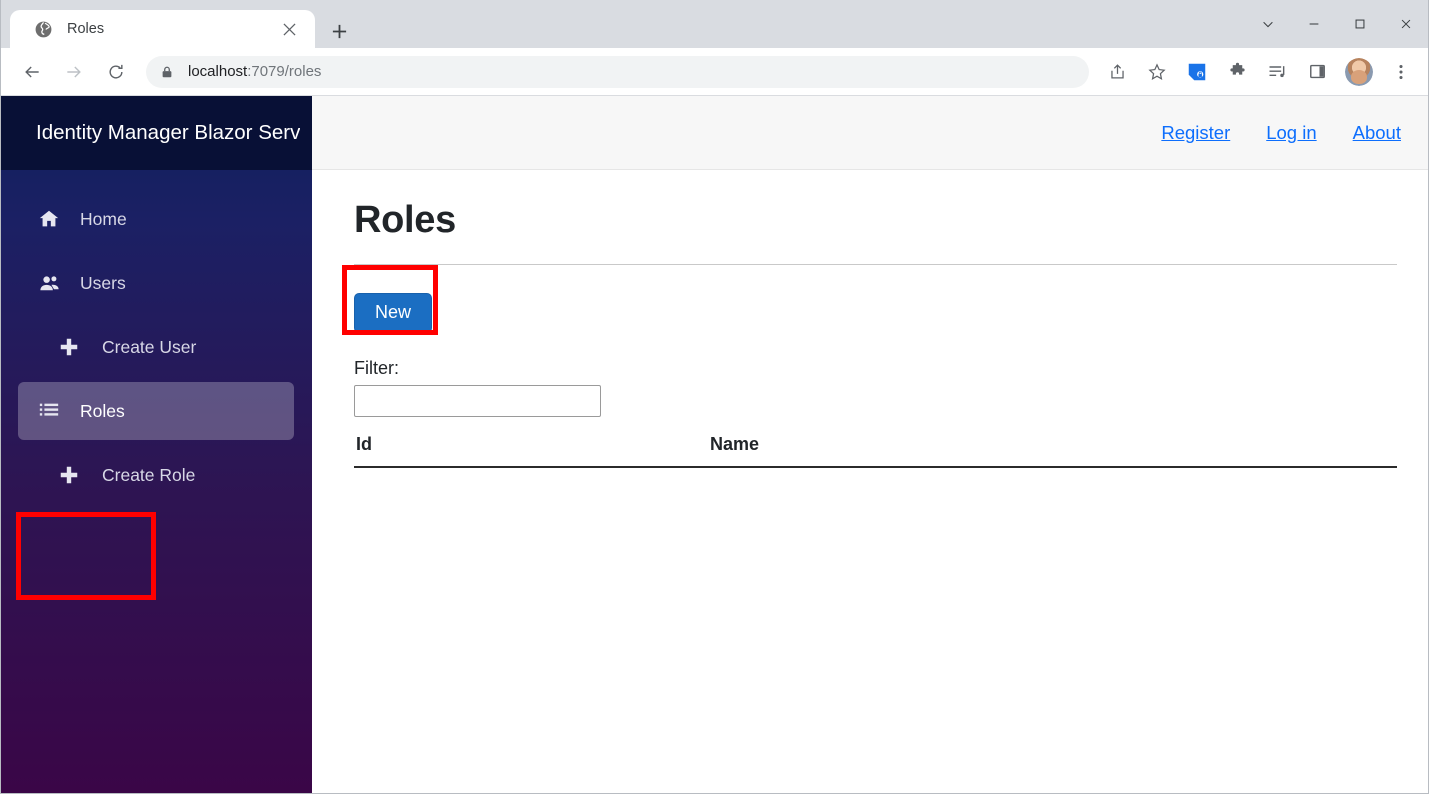 The width and height of the screenshot is (1429, 794). What do you see at coordinates (49, 219) in the screenshot?
I see `home-icon` at bounding box center [49, 219].